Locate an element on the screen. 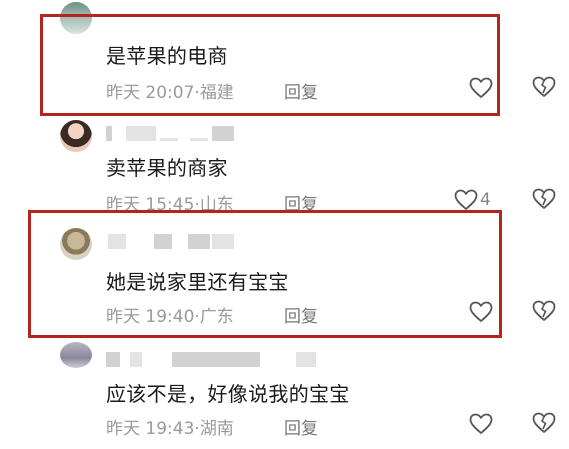  comment-meta: 昨天 19:40·广东 is located at coordinates (170, 314).